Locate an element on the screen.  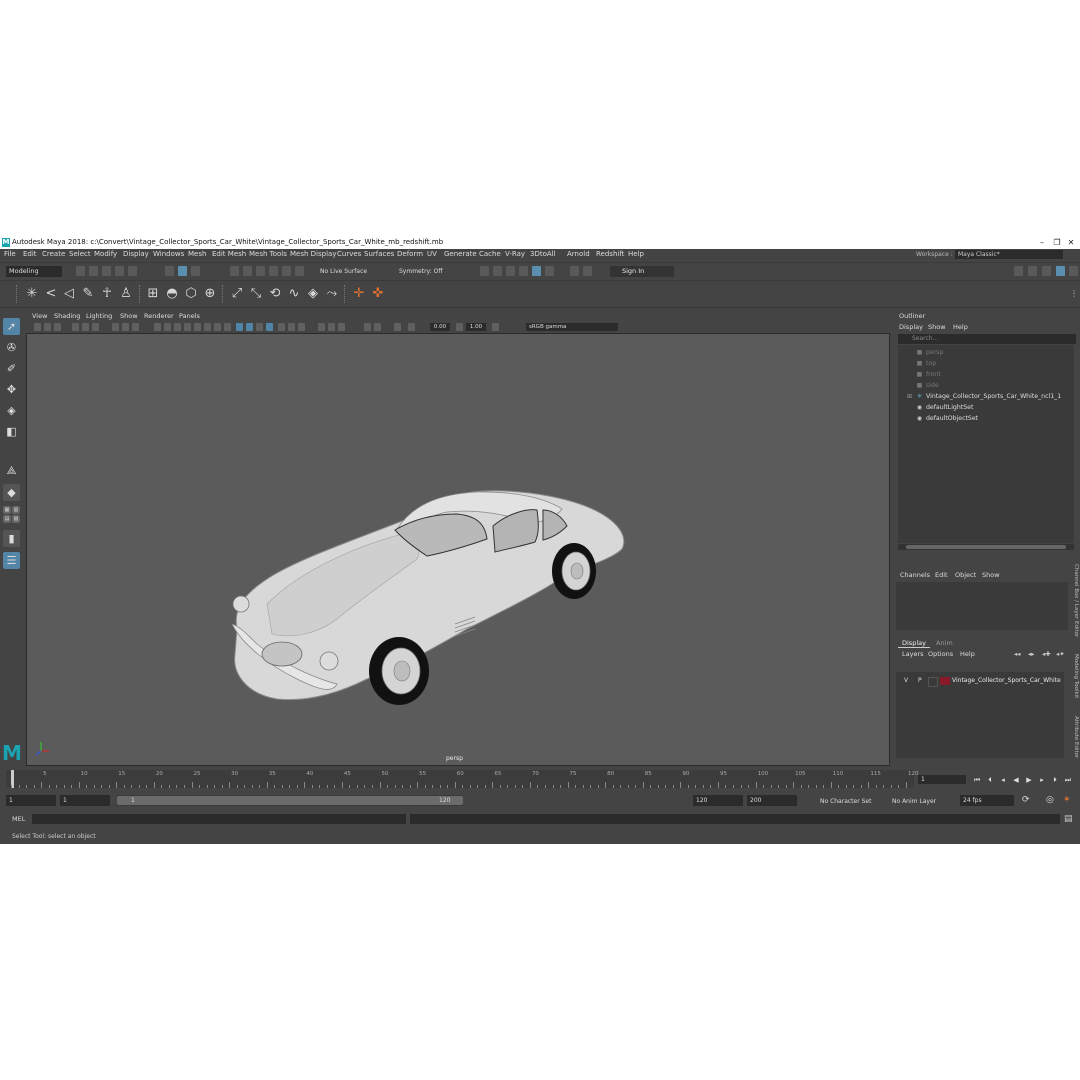
menu-help: Help is located at coordinates (636, 254).